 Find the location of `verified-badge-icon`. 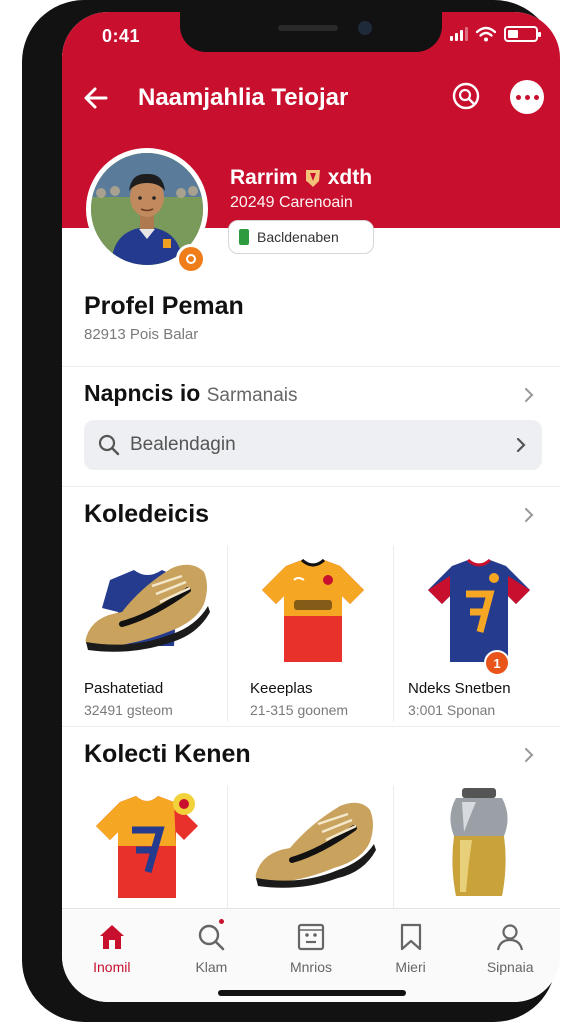

verified-badge-icon is located at coordinates (191, 259).